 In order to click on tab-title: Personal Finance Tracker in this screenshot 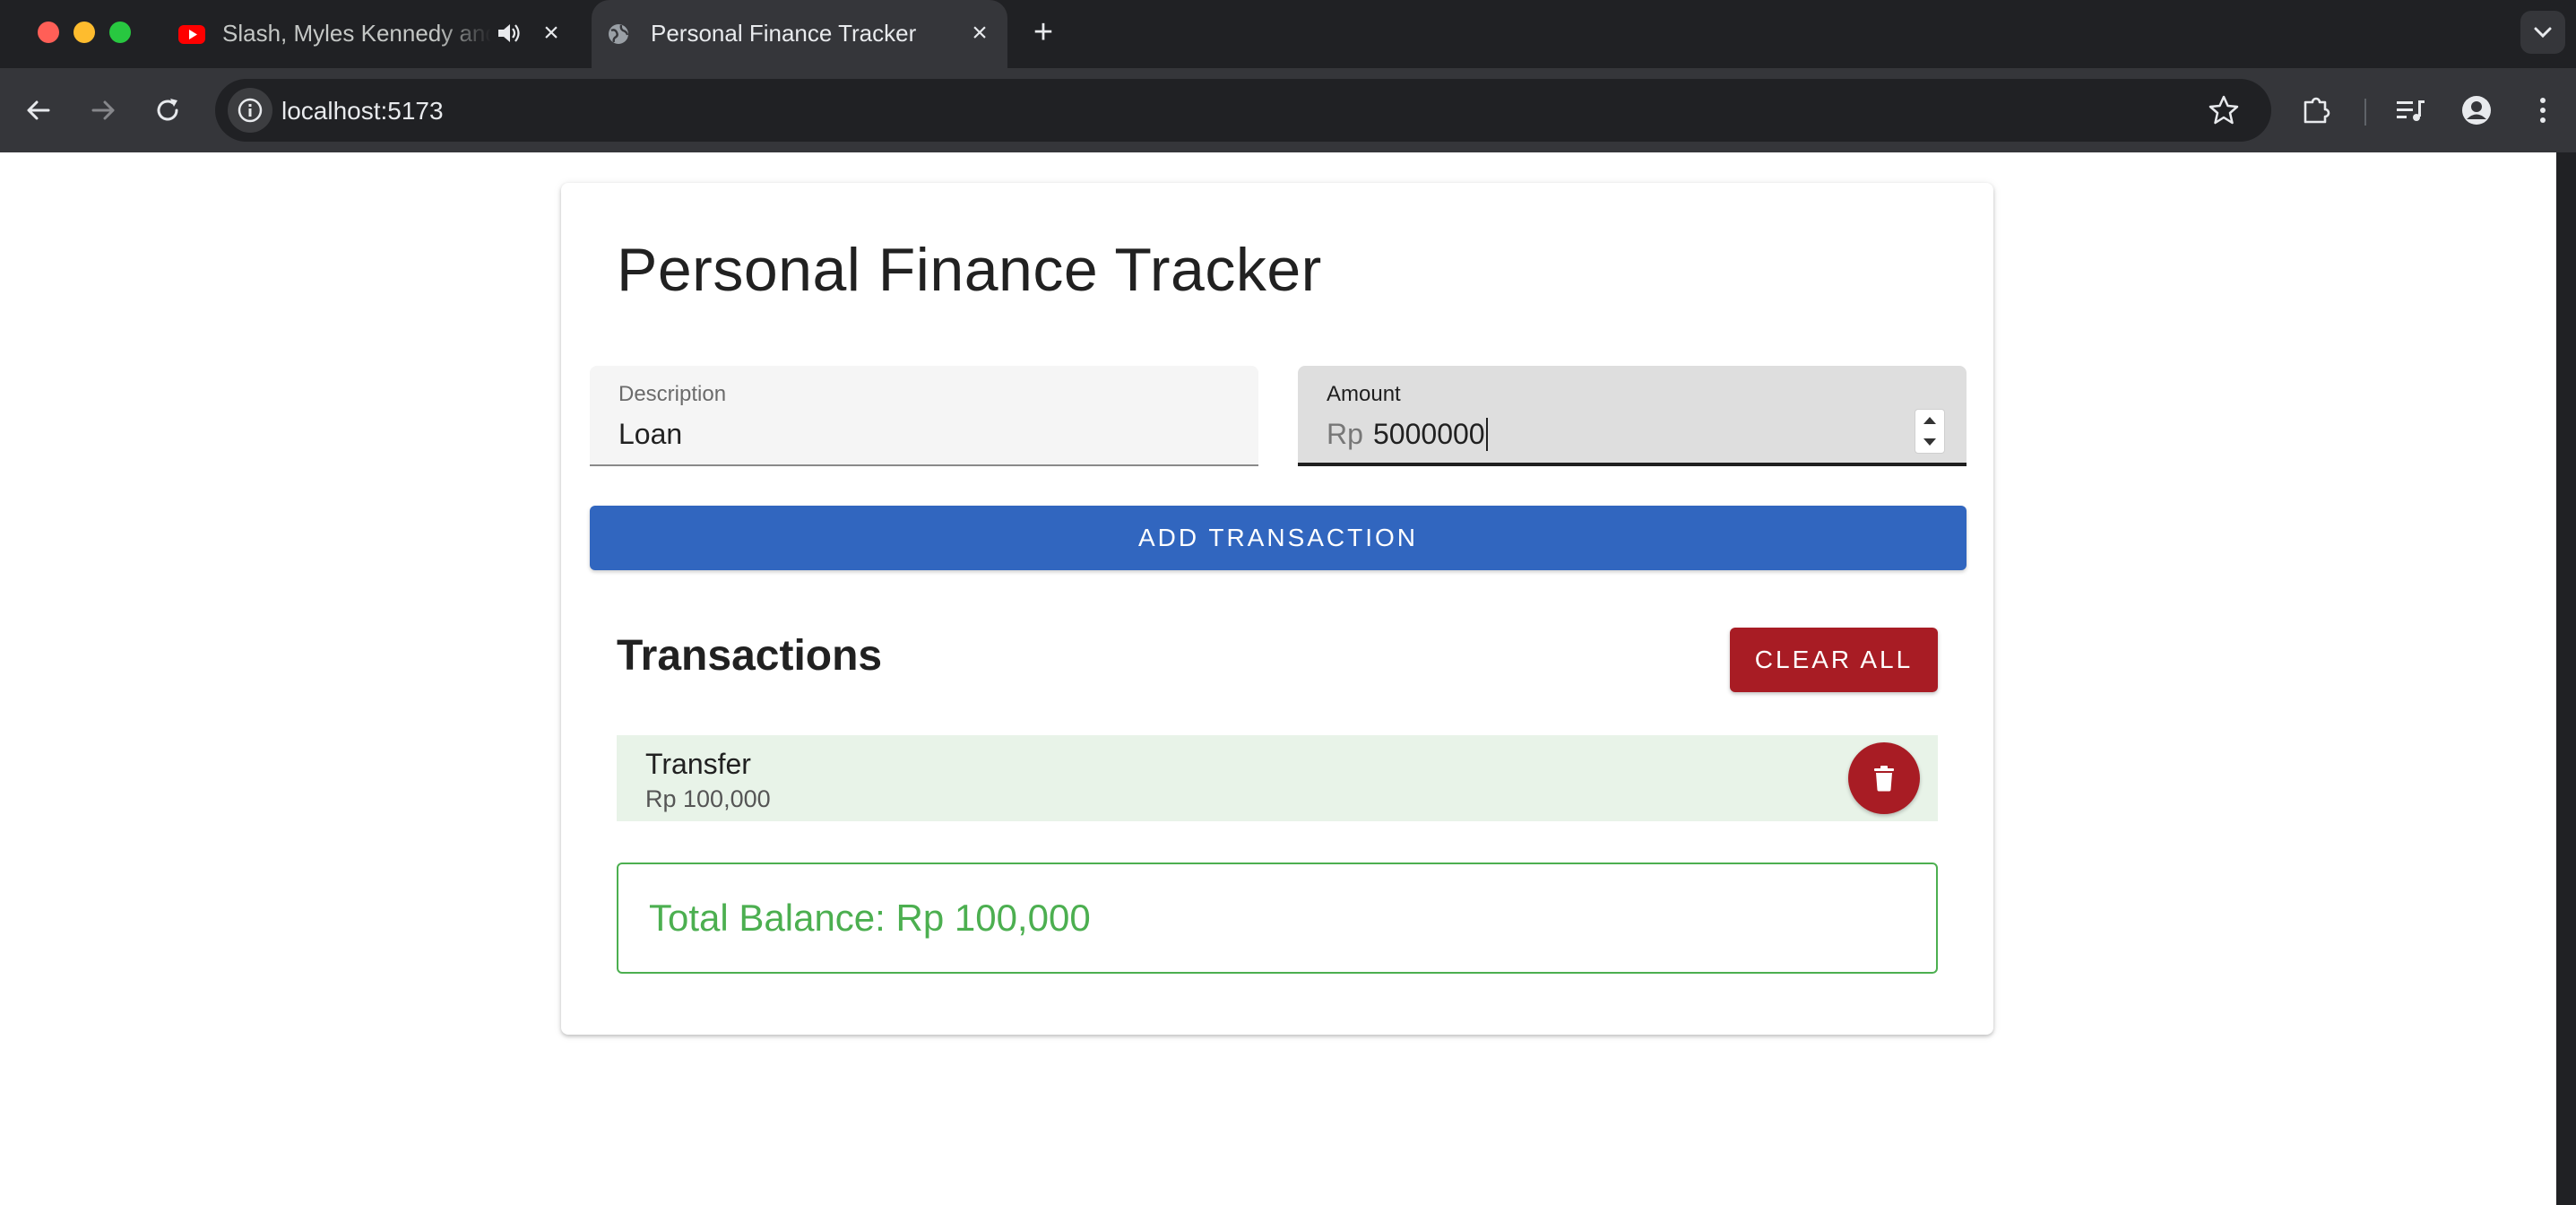, I will do `click(784, 33)`.